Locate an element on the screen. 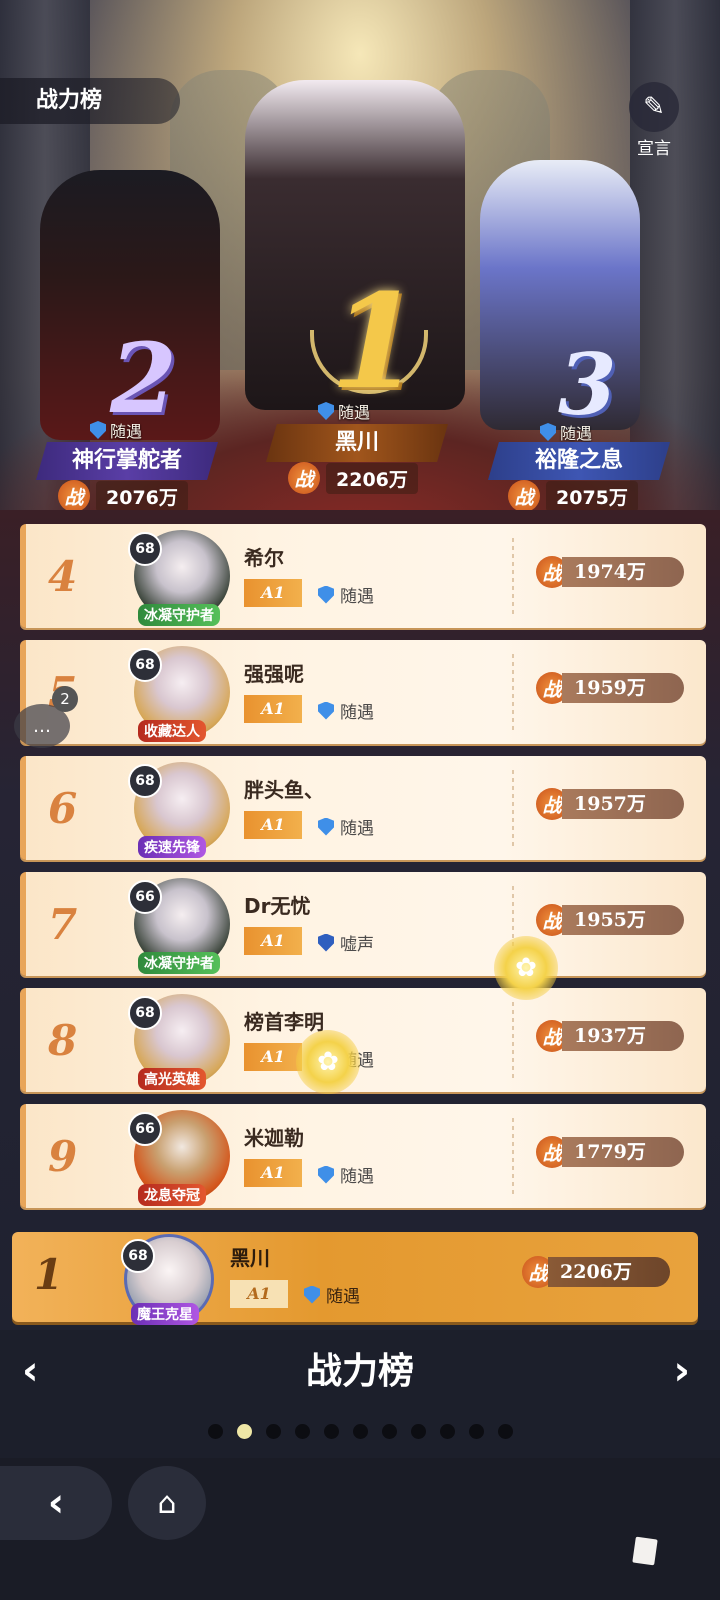 This screenshot has width=720, height=1600. avatar: 68 收藏达人 is located at coordinates (179, 694).